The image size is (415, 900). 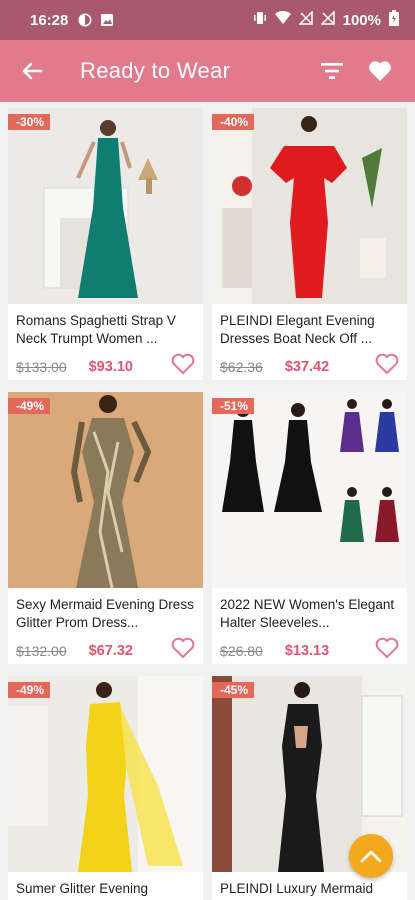 What do you see at coordinates (310, 890) in the screenshot?
I see `product-name: PLEINDI Luxury Mermaid` at bounding box center [310, 890].